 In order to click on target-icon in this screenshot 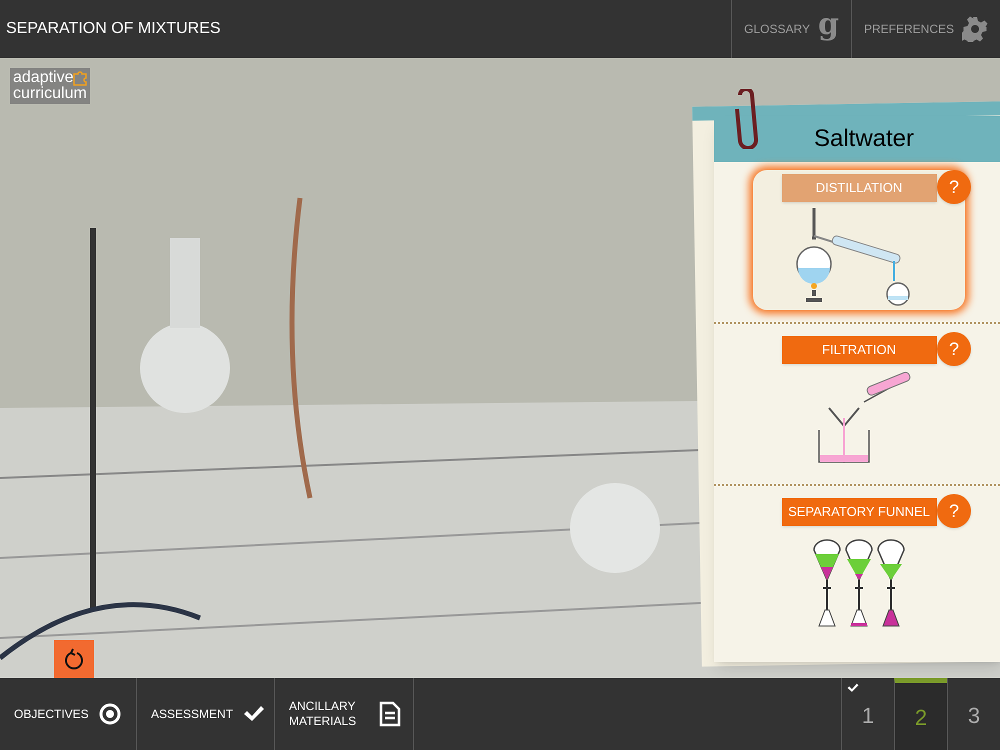, I will do `click(109, 714)`.